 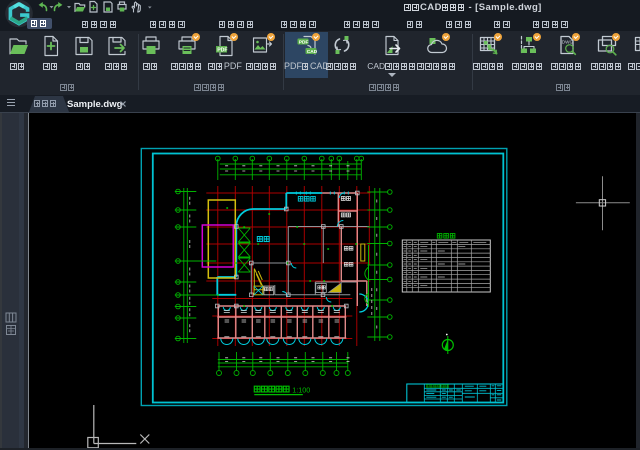 What do you see at coordinates (568, 42) in the screenshot?
I see `svg-text: DWG` at bounding box center [568, 42].